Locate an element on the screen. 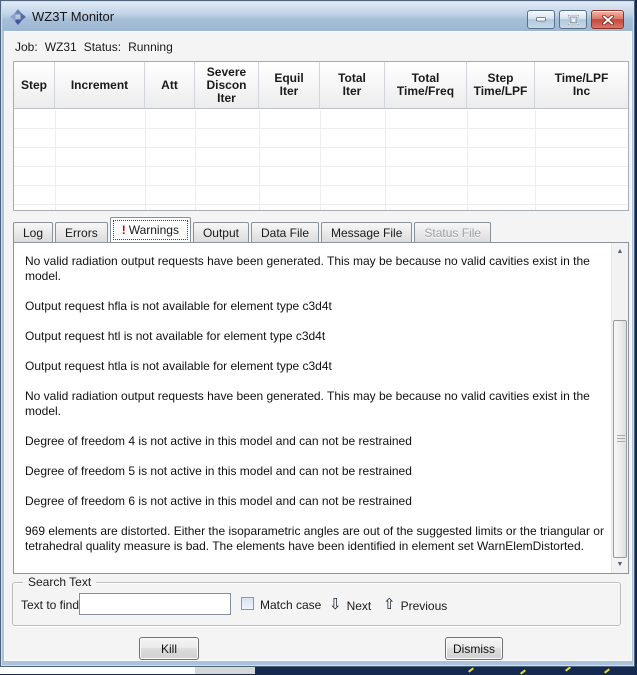 Image resolution: width=637 pixels, height=675 pixels. tab-status-file: Status File is located at coordinates (453, 232).